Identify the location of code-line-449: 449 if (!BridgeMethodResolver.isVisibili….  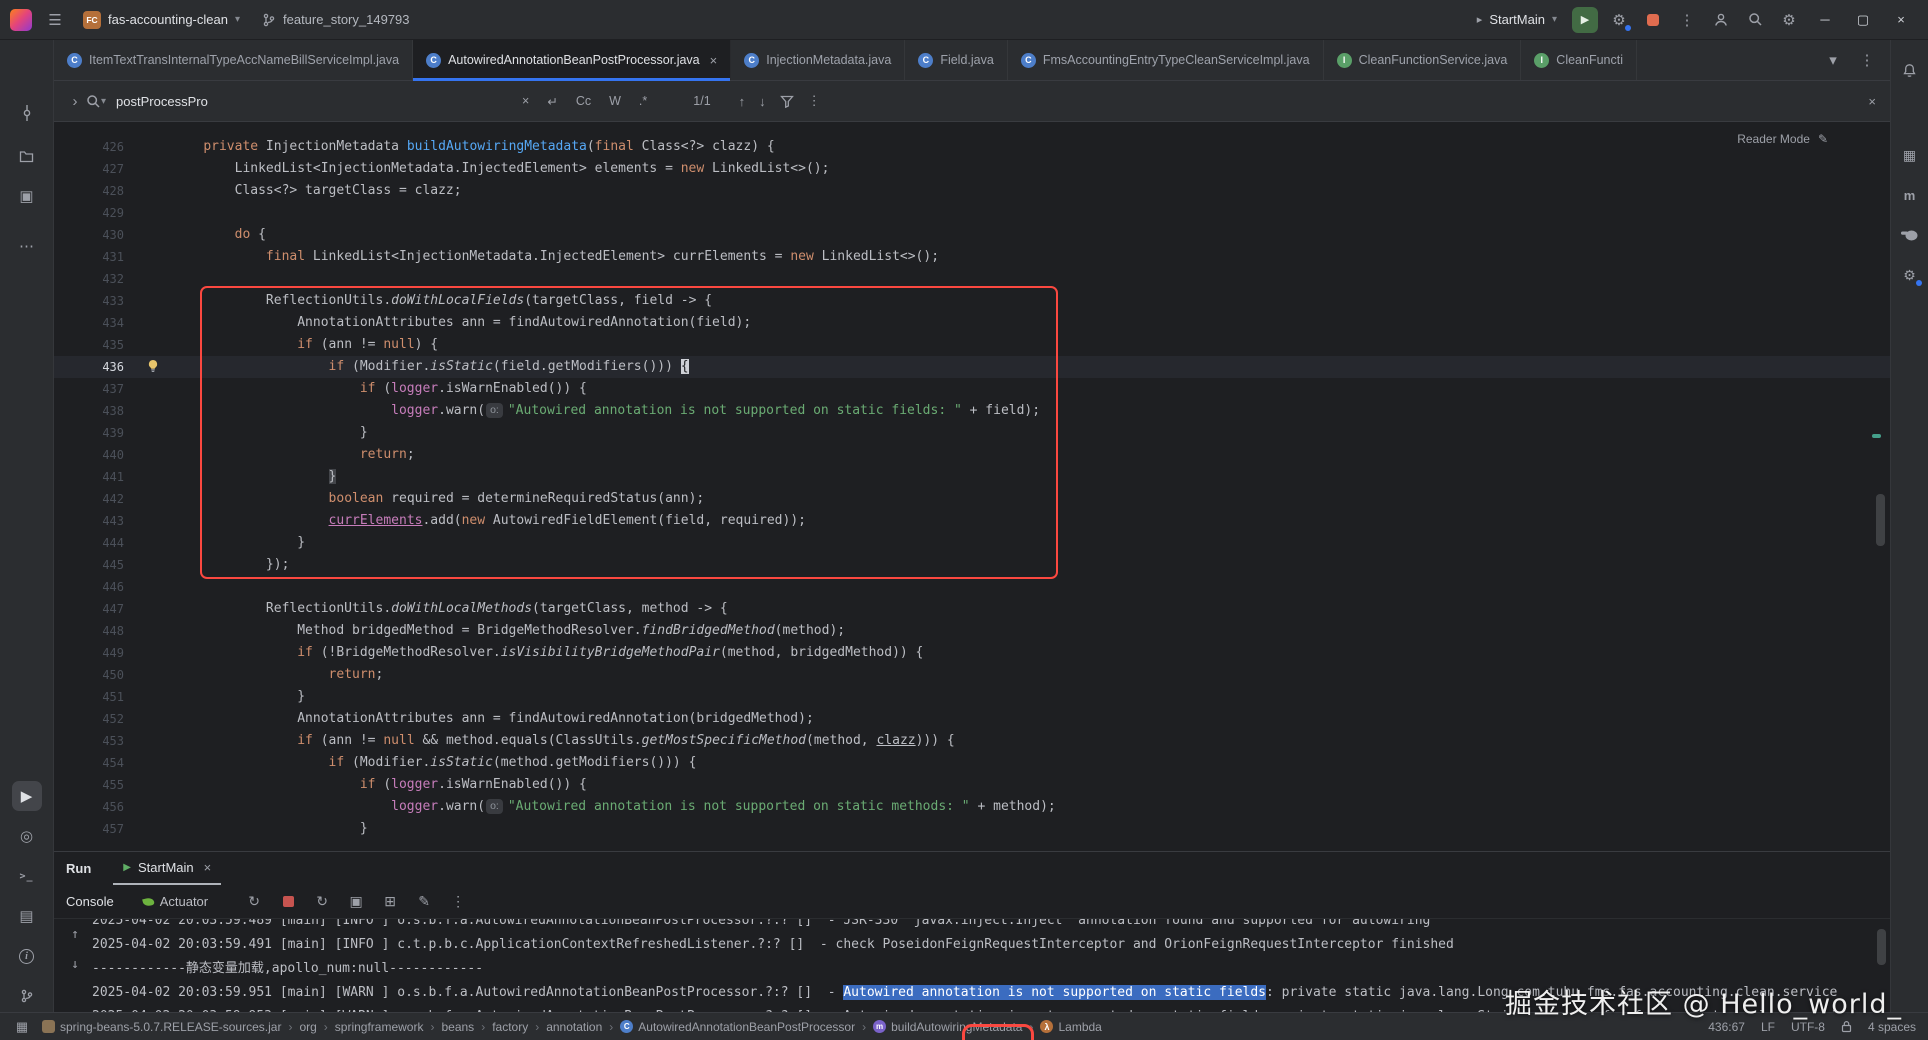
(972, 653).